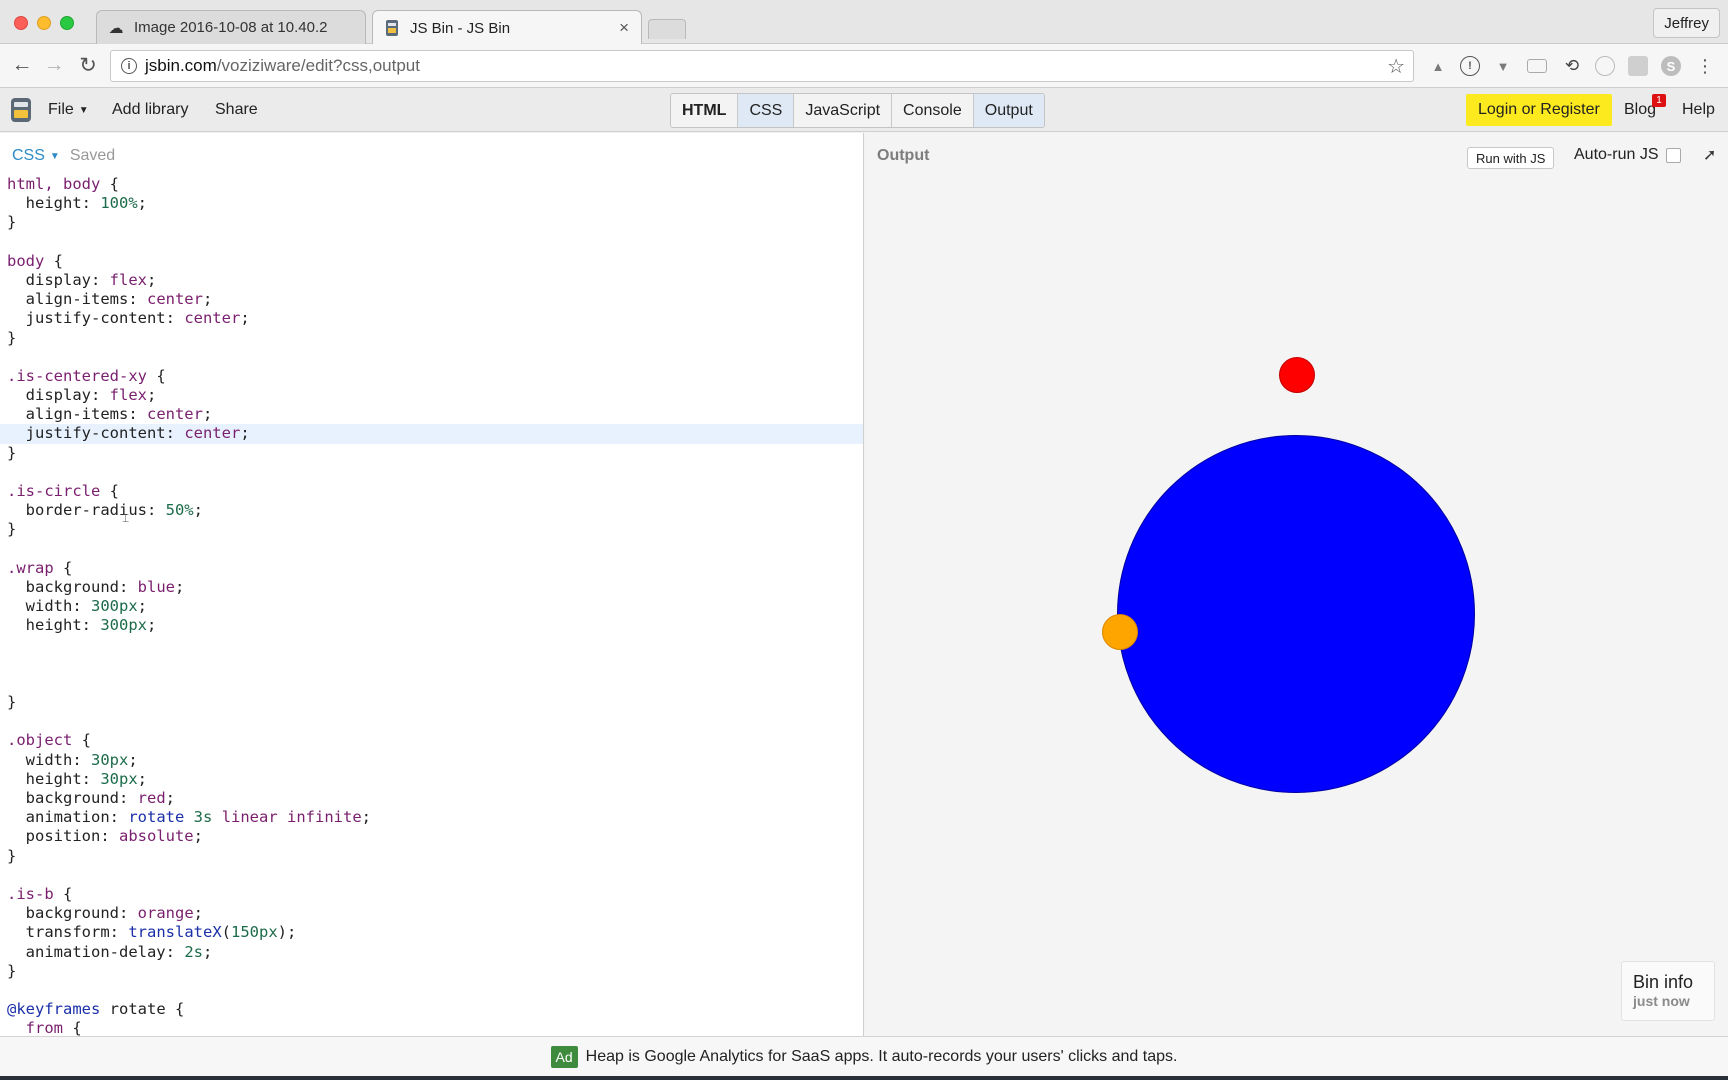 The height and width of the screenshot is (1080, 1728). Describe the element at coordinates (431, 760) in the screenshot. I see `code-line: width: 30px;` at that location.